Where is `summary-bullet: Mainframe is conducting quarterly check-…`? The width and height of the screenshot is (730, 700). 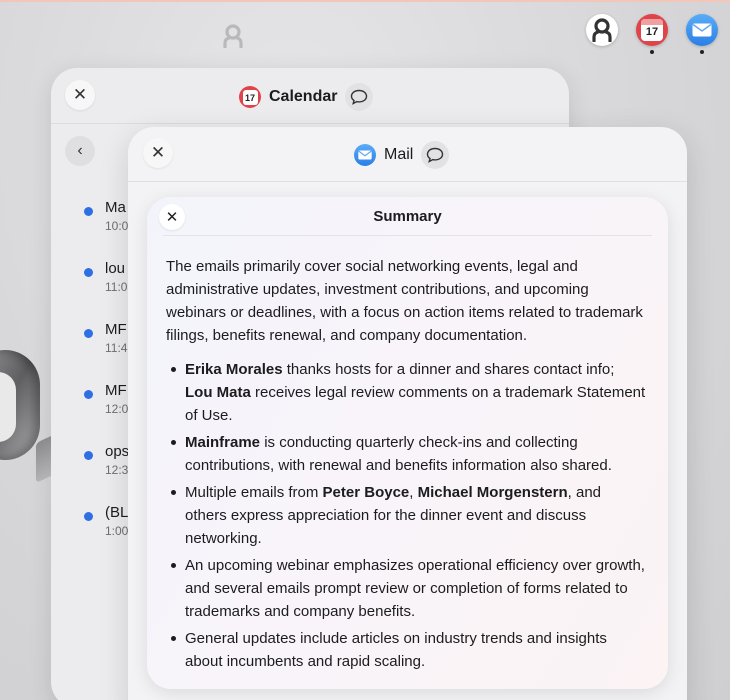 summary-bullet: Mainframe is conducting quarterly check-… is located at coordinates (406, 454).